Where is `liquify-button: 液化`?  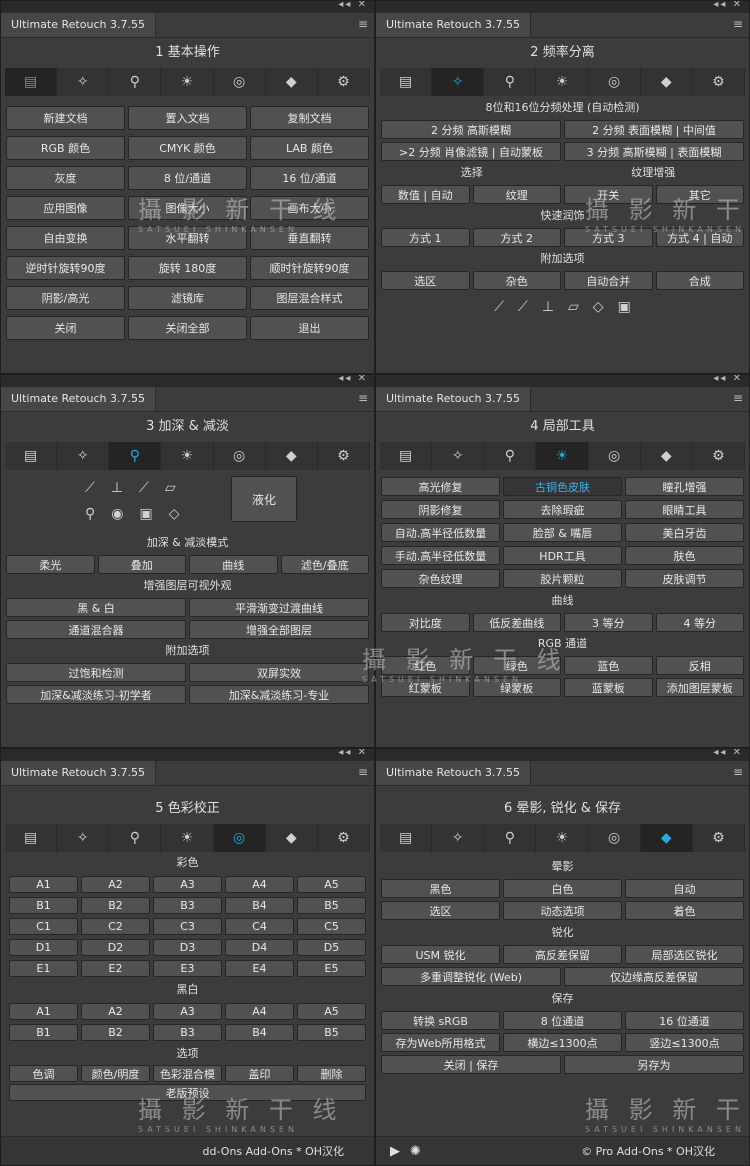 liquify-button: 液化 is located at coordinates (264, 499).